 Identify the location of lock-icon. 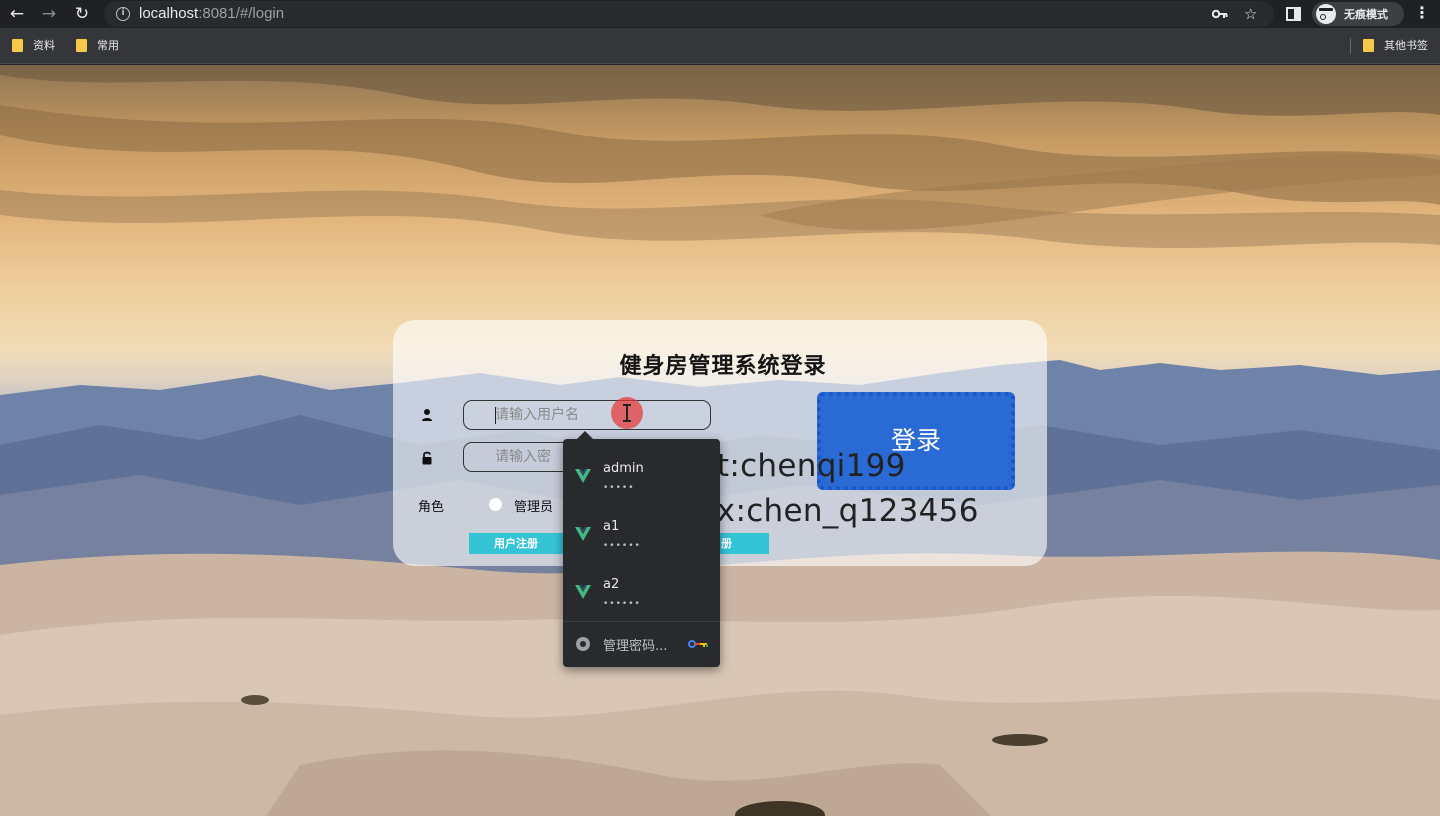
(427, 458).